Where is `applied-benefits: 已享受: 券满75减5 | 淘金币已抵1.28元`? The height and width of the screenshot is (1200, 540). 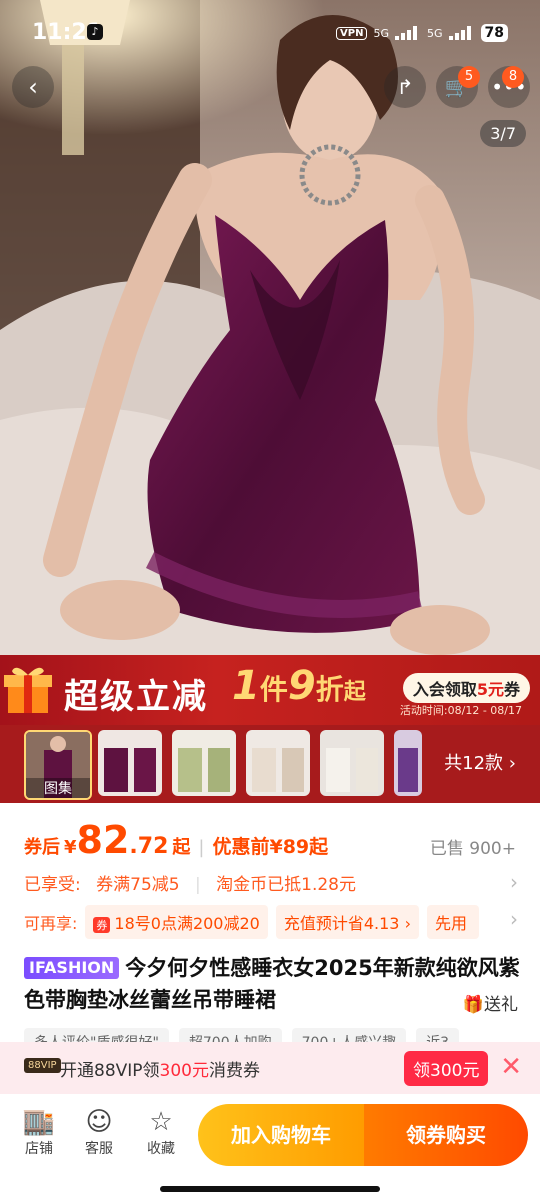 applied-benefits: 已享受: 券满75减5 | 淘金币已抵1.28元 is located at coordinates (195, 882).